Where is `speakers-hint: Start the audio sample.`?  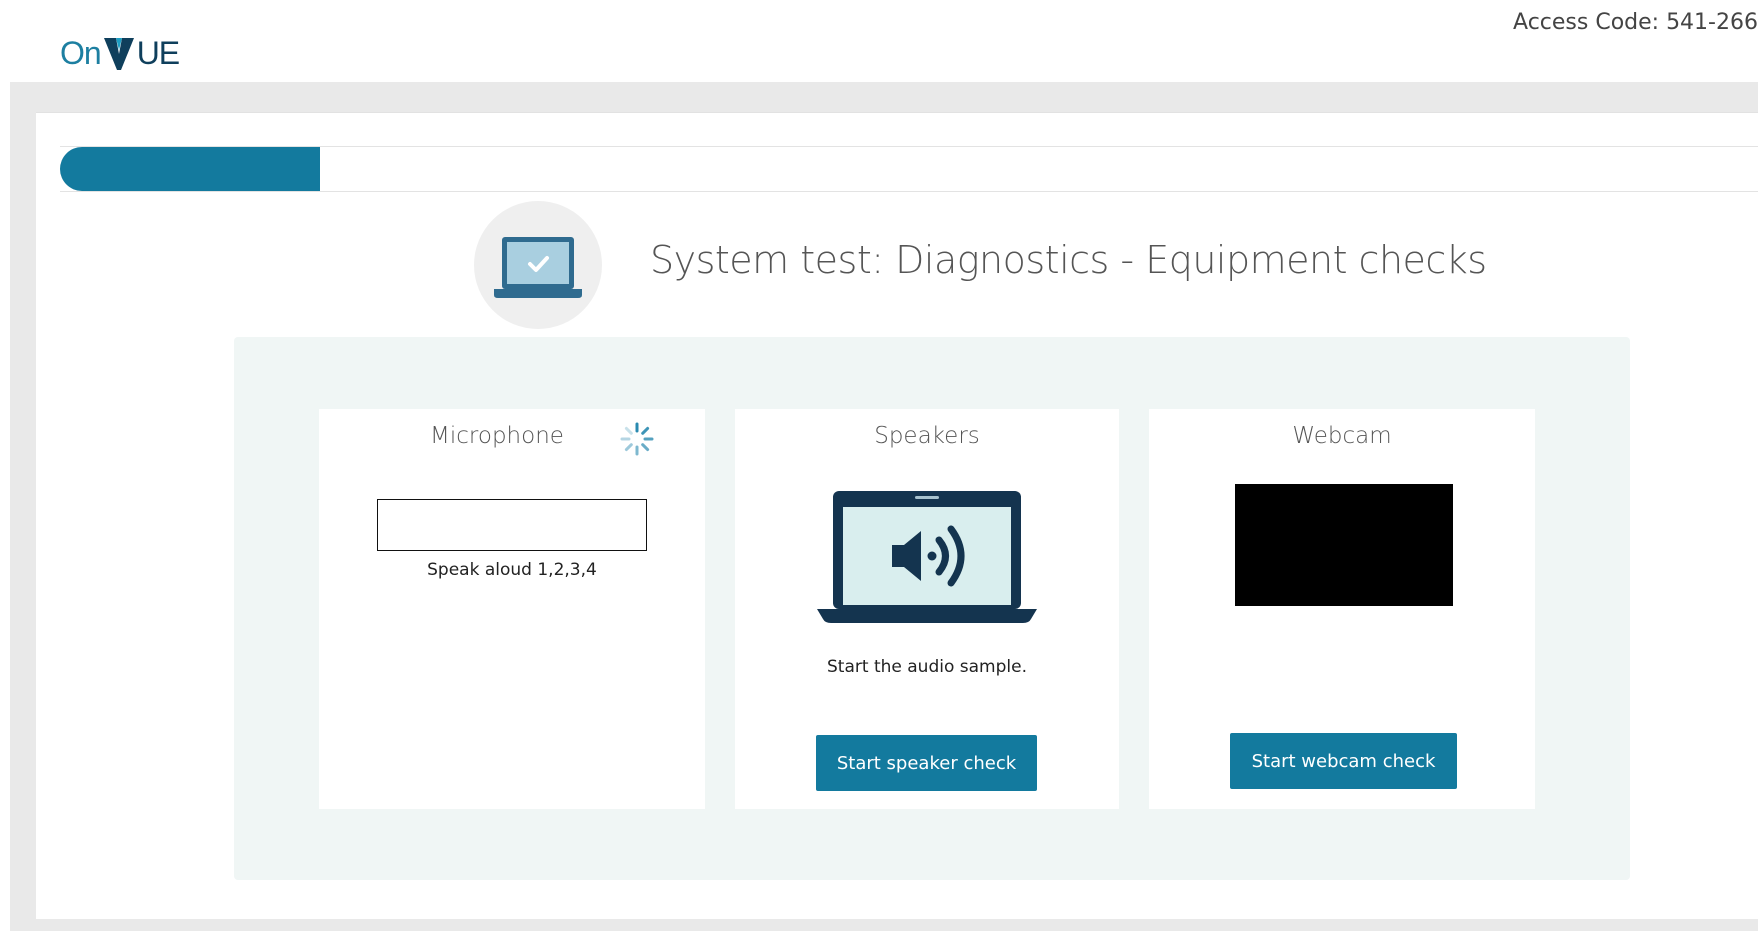 speakers-hint: Start the audio sample. is located at coordinates (927, 667).